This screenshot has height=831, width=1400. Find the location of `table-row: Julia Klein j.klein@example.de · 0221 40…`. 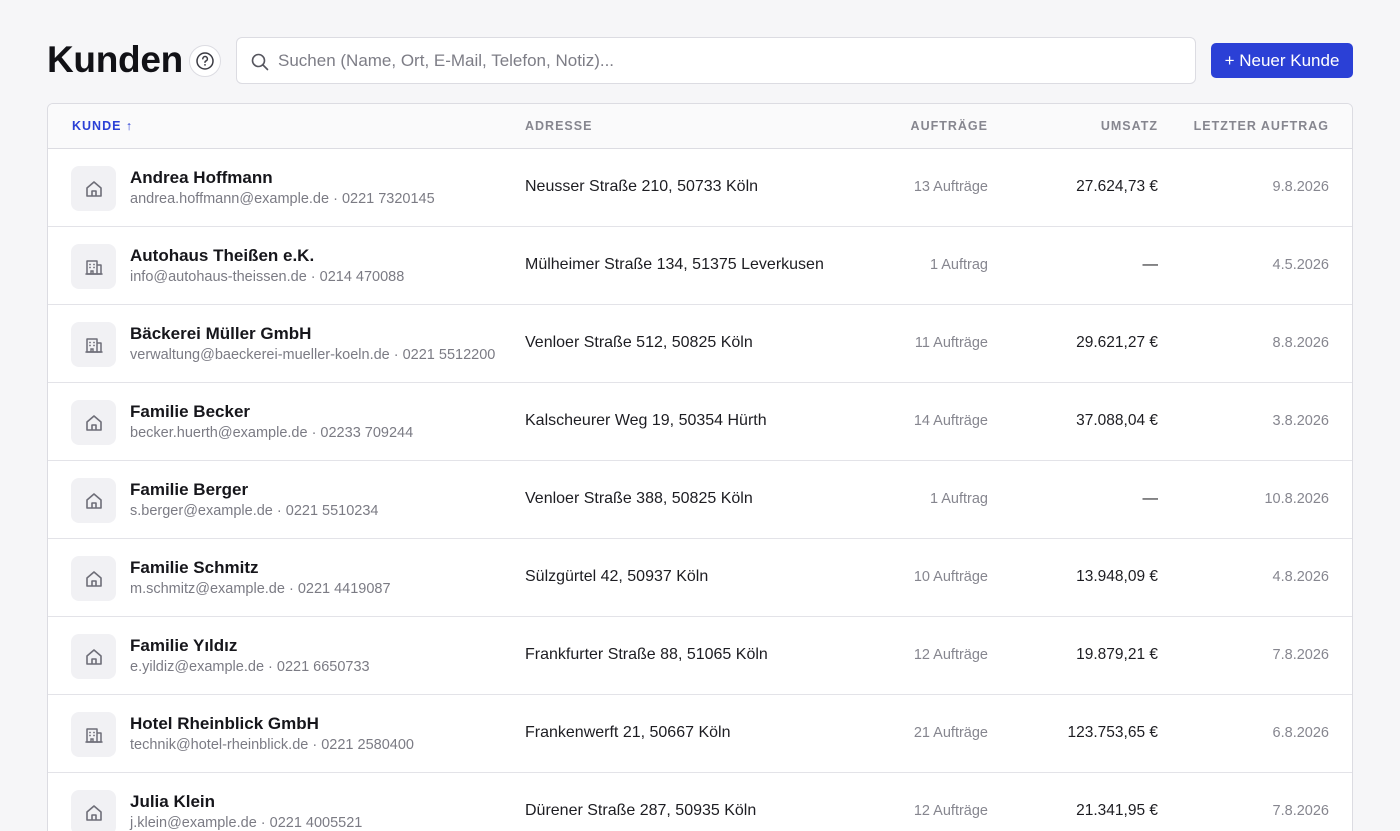

table-row: Julia Klein j.klein@example.de · 0221 40… is located at coordinates (700, 802).